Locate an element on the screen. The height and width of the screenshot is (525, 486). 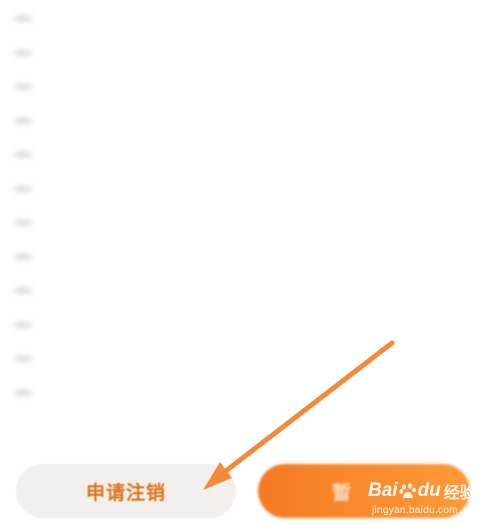
baidu-paw-icon is located at coordinates (408, 491).